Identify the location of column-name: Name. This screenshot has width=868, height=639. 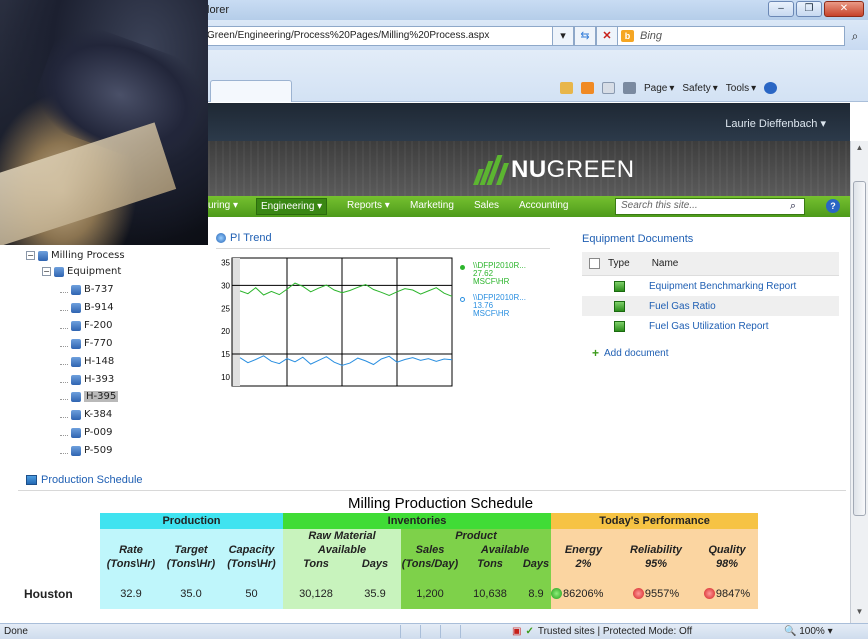
(665, 263).